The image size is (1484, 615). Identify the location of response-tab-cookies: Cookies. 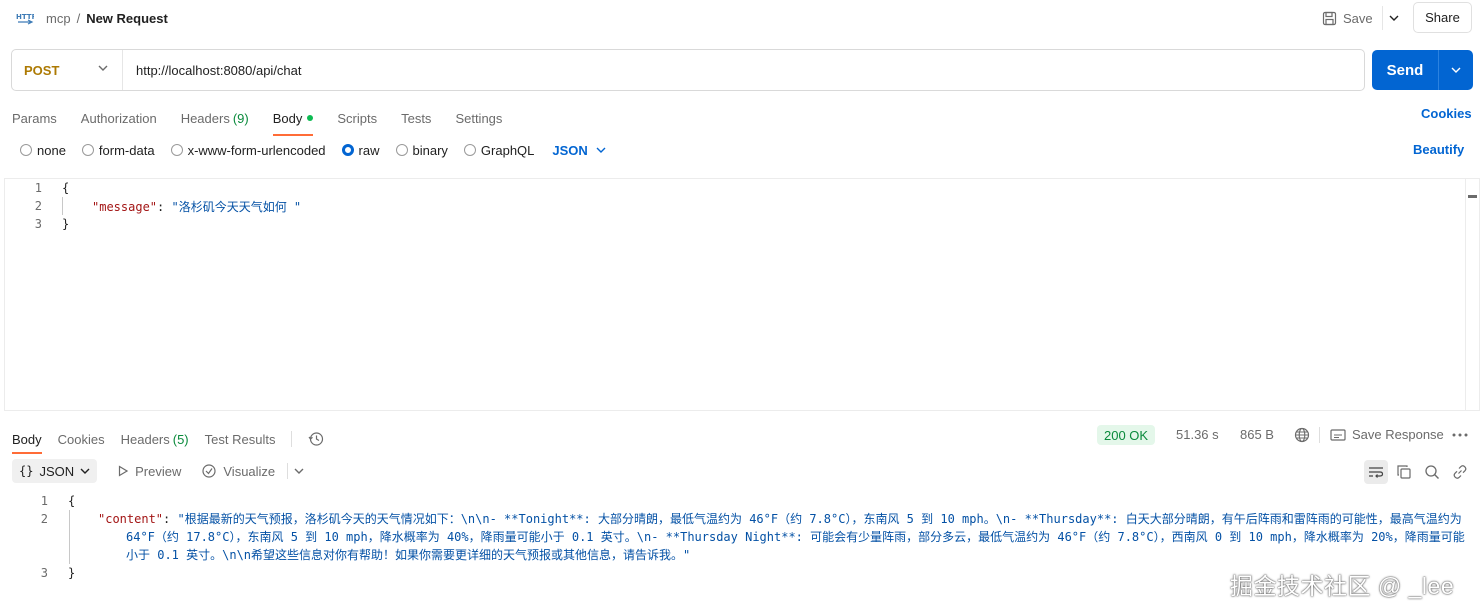
(81, 439).